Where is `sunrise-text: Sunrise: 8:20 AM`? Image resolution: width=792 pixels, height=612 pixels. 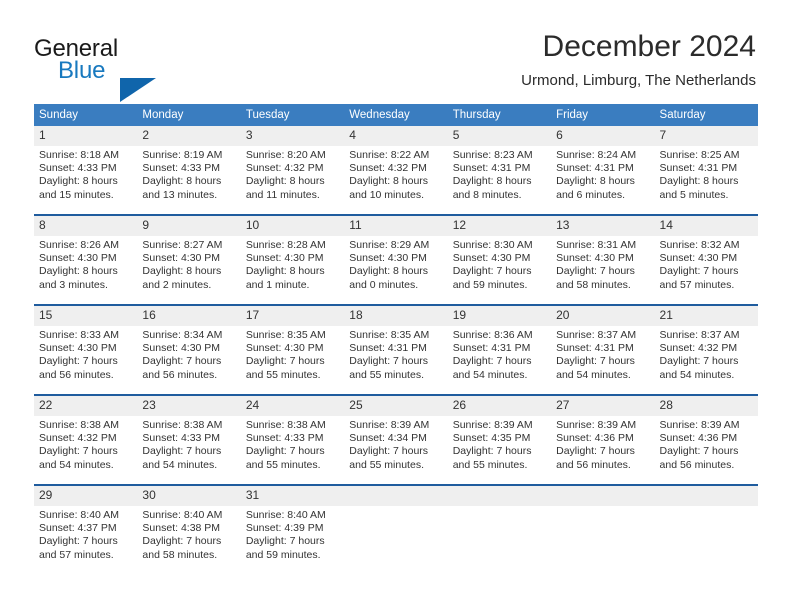 sunrise-text: Sunrise: 8:20 AM is located at coordinates (285, 155).